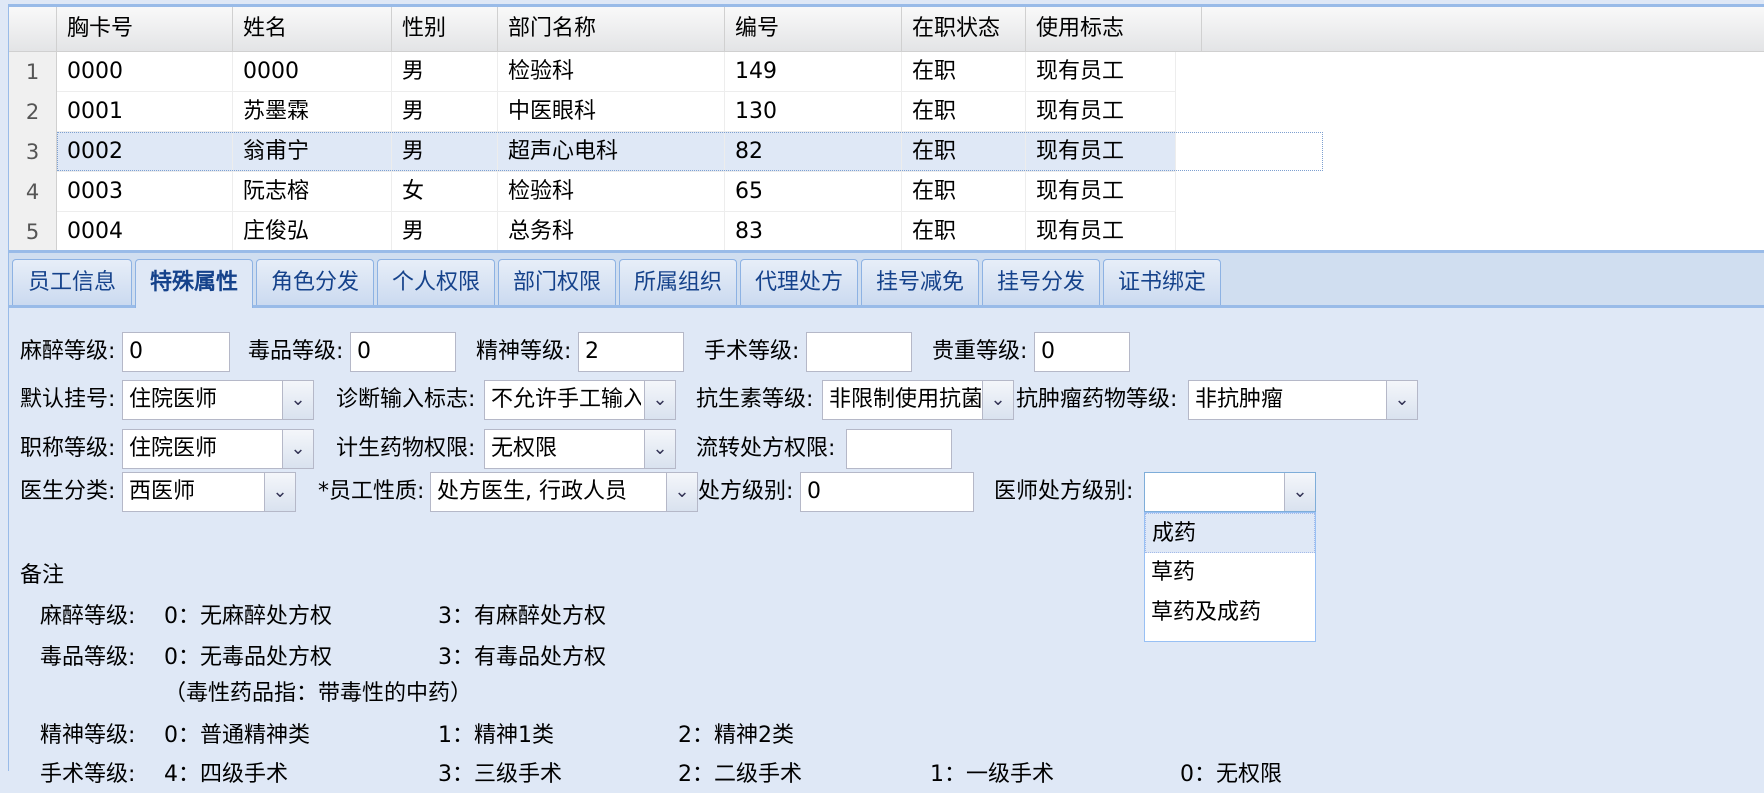 The height and width of the screenshot is (793, 1764). I want to click on family-planning-combo: 无权限 ⌄, so click(580, 449).